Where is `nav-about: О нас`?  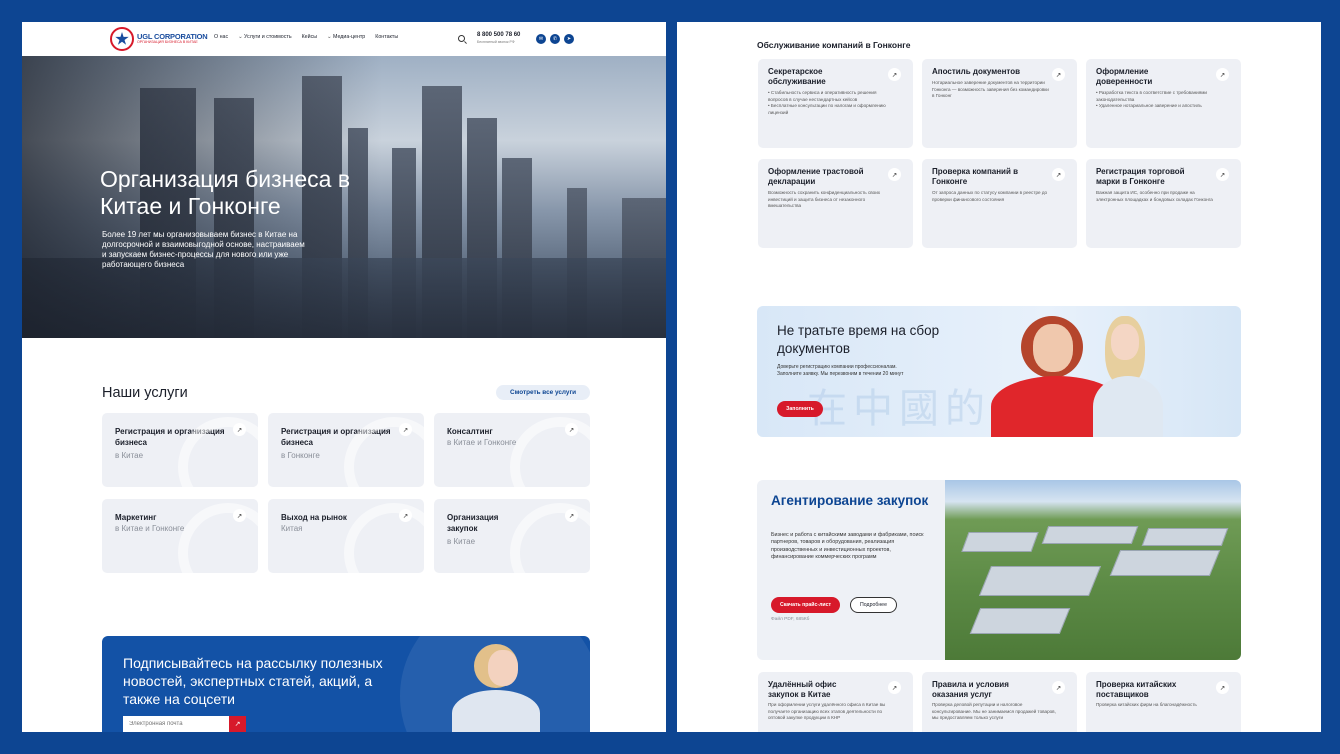
nav-about: О нас is located at coordinates (221, 37).